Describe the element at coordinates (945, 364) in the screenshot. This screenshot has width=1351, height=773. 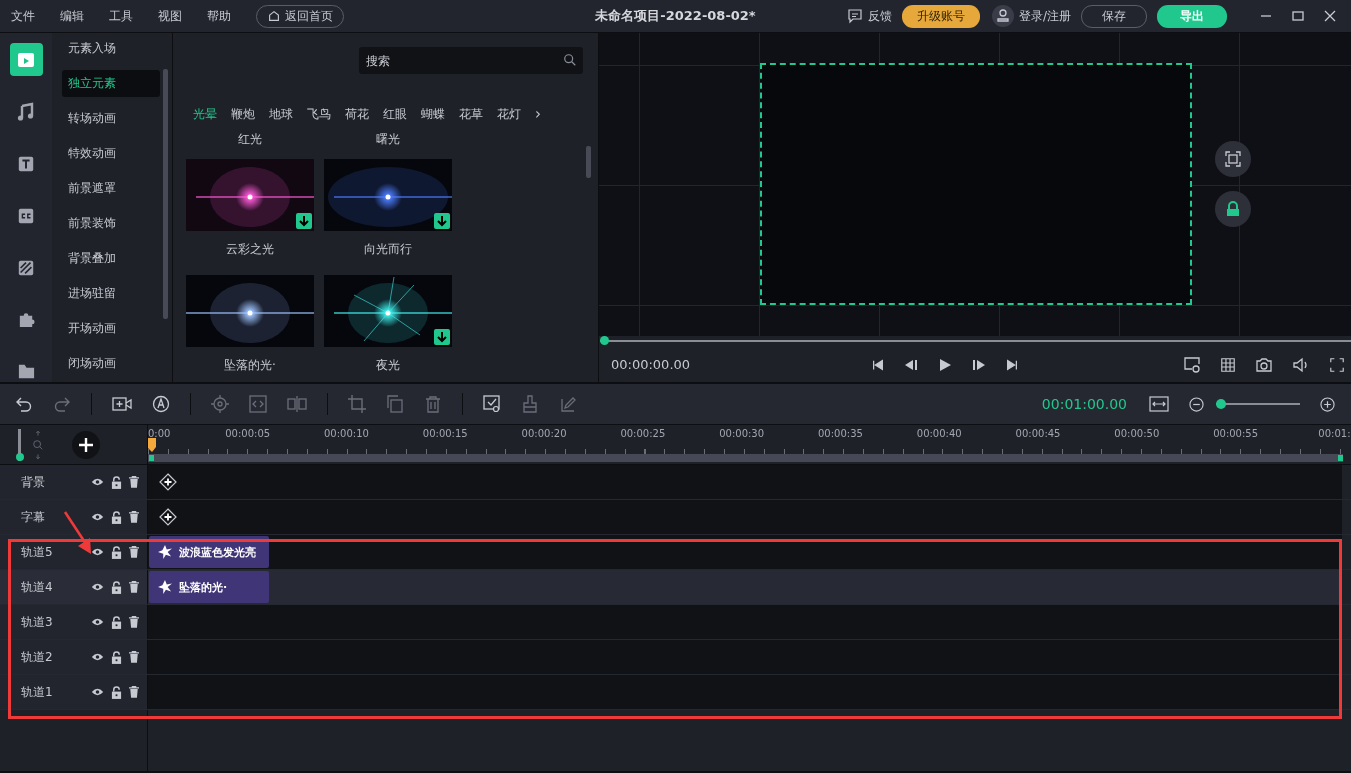
I see `play-icon` at that location.